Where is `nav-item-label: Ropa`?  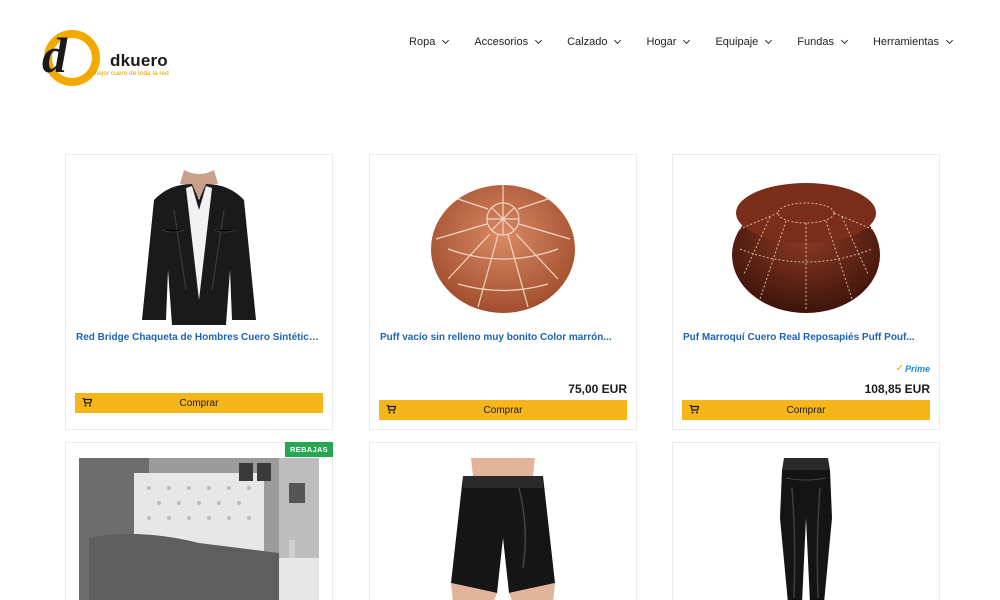
nav-item-label: Ropa is located at coordinates (422, 42).